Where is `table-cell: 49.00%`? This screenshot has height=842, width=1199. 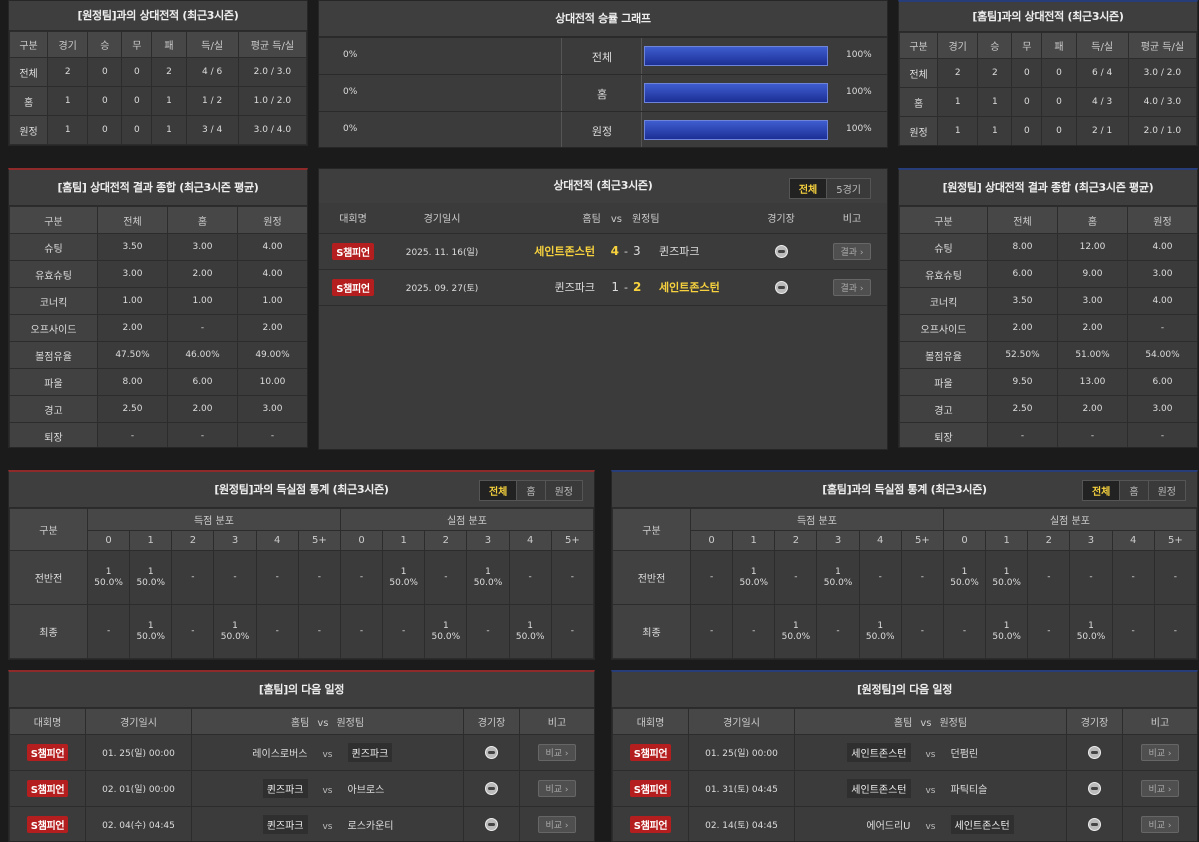 table-cell: 49.00% is located at coordinates (272, 355).